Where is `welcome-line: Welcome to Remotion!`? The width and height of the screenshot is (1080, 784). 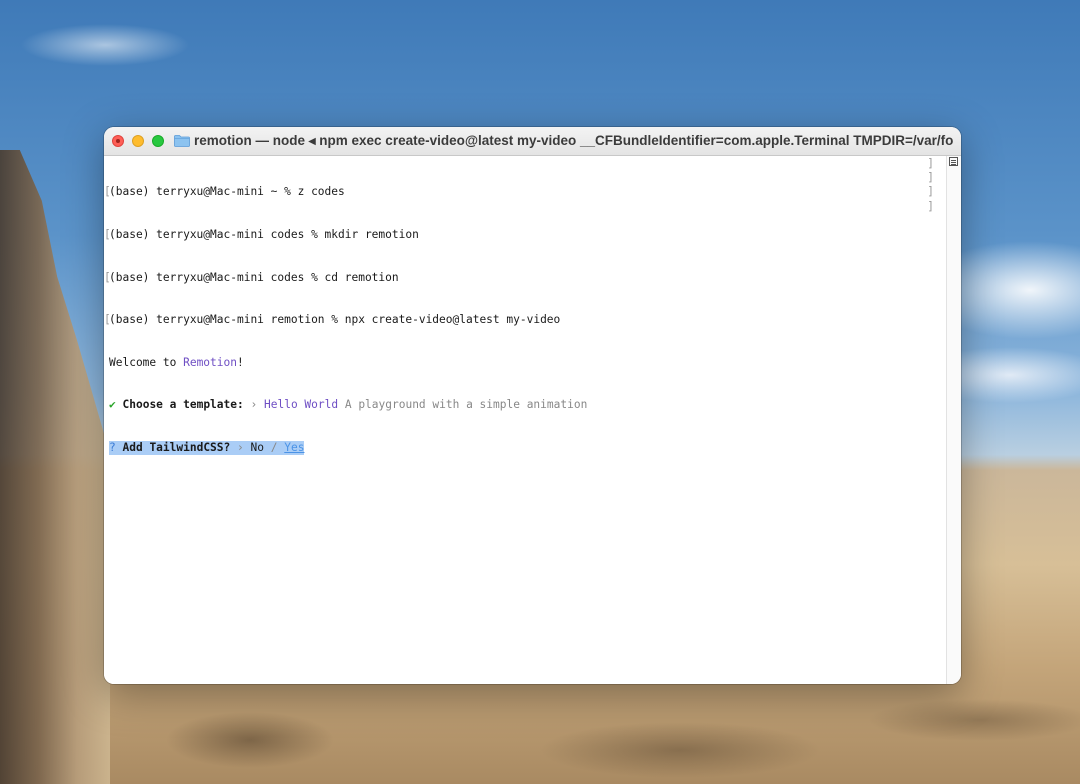
welcome-line: Welcome to Remotion! is located at coordinates (348, 363).